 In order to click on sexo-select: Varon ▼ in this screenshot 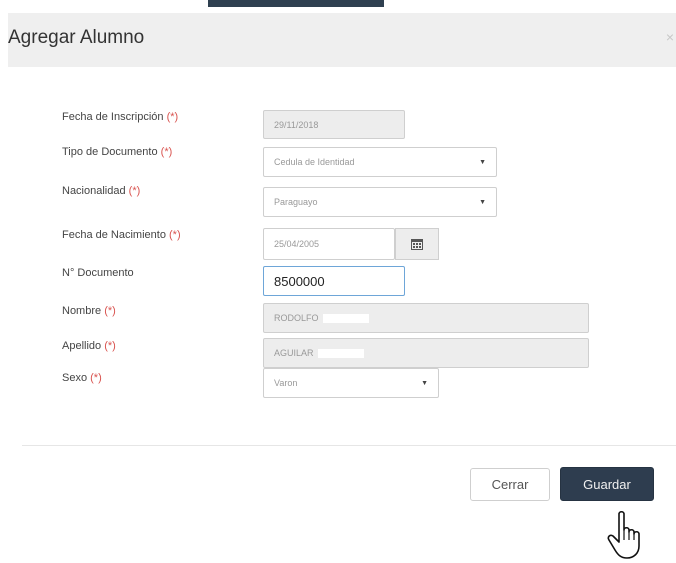, I will do `click(351, 383)`.